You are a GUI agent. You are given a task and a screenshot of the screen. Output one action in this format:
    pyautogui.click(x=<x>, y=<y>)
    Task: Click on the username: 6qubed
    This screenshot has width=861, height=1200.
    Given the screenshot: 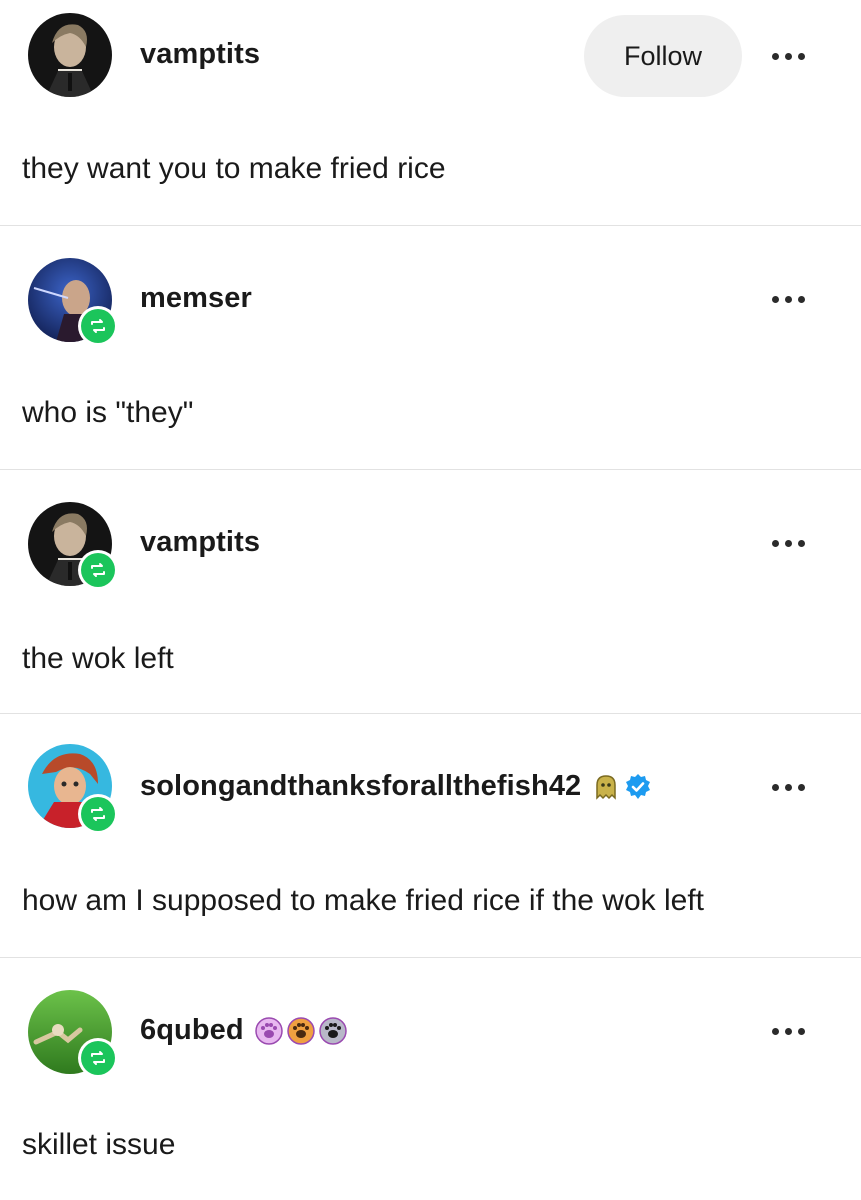 What is the action you would take?
    pyautogui.click(x=244, y=1030)
    